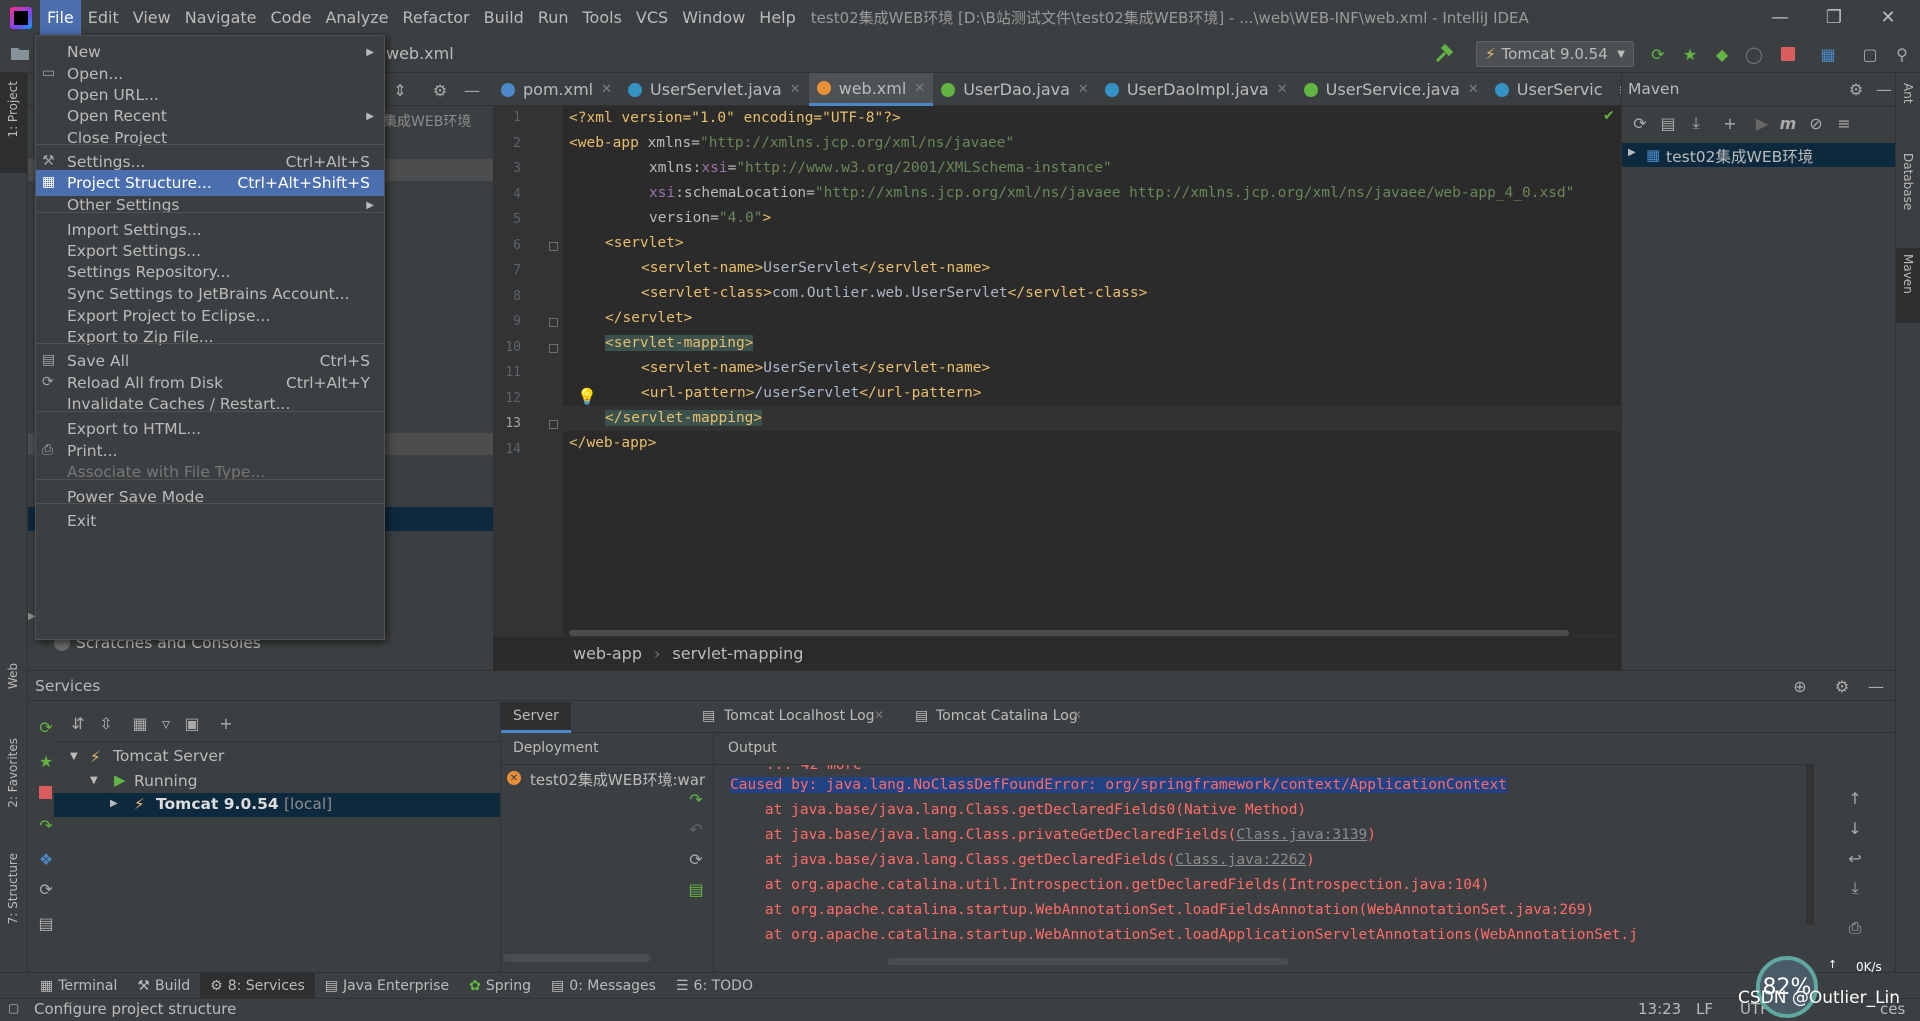  I want to click on tab-server: Server, so click(536, 717).